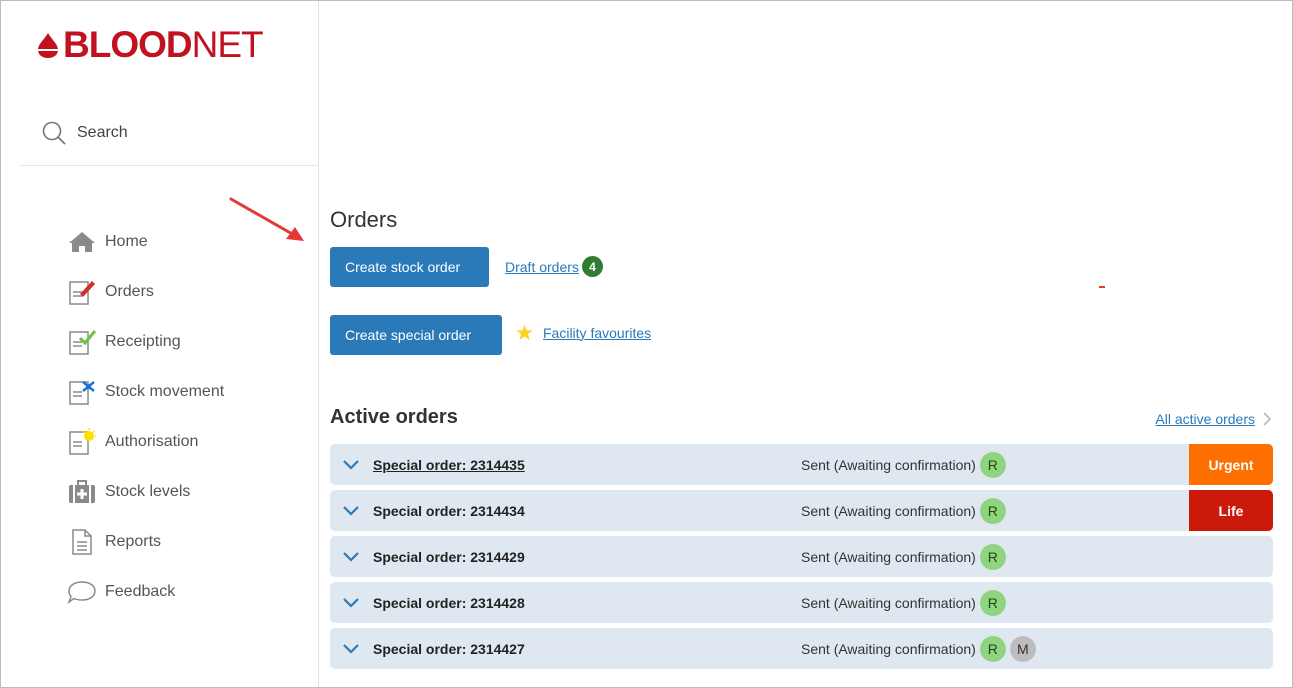 The image size is (1293, 688). Describe the element at coordinates (126, 241) in the screenshot. I see `sidebar-item-label: Home` at that location.